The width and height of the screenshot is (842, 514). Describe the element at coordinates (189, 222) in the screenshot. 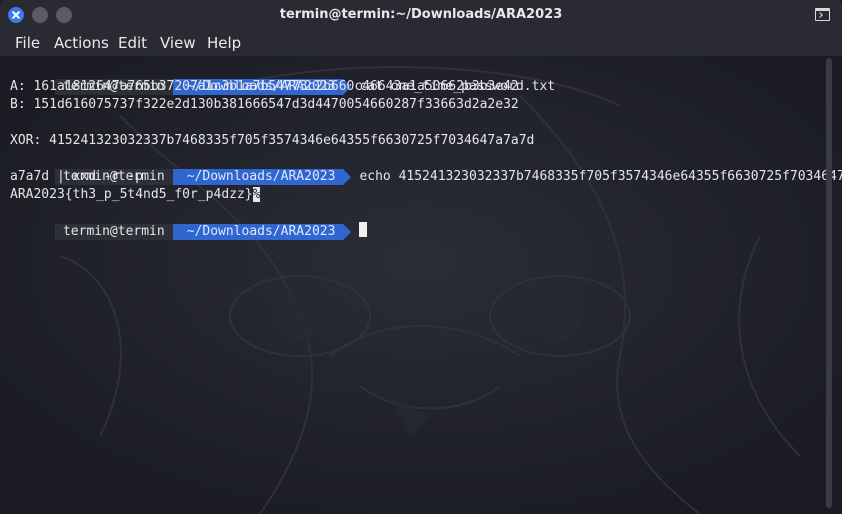

I see `prompt-line-3: termin@termin ~/Downloads/ARA2023` at that location.